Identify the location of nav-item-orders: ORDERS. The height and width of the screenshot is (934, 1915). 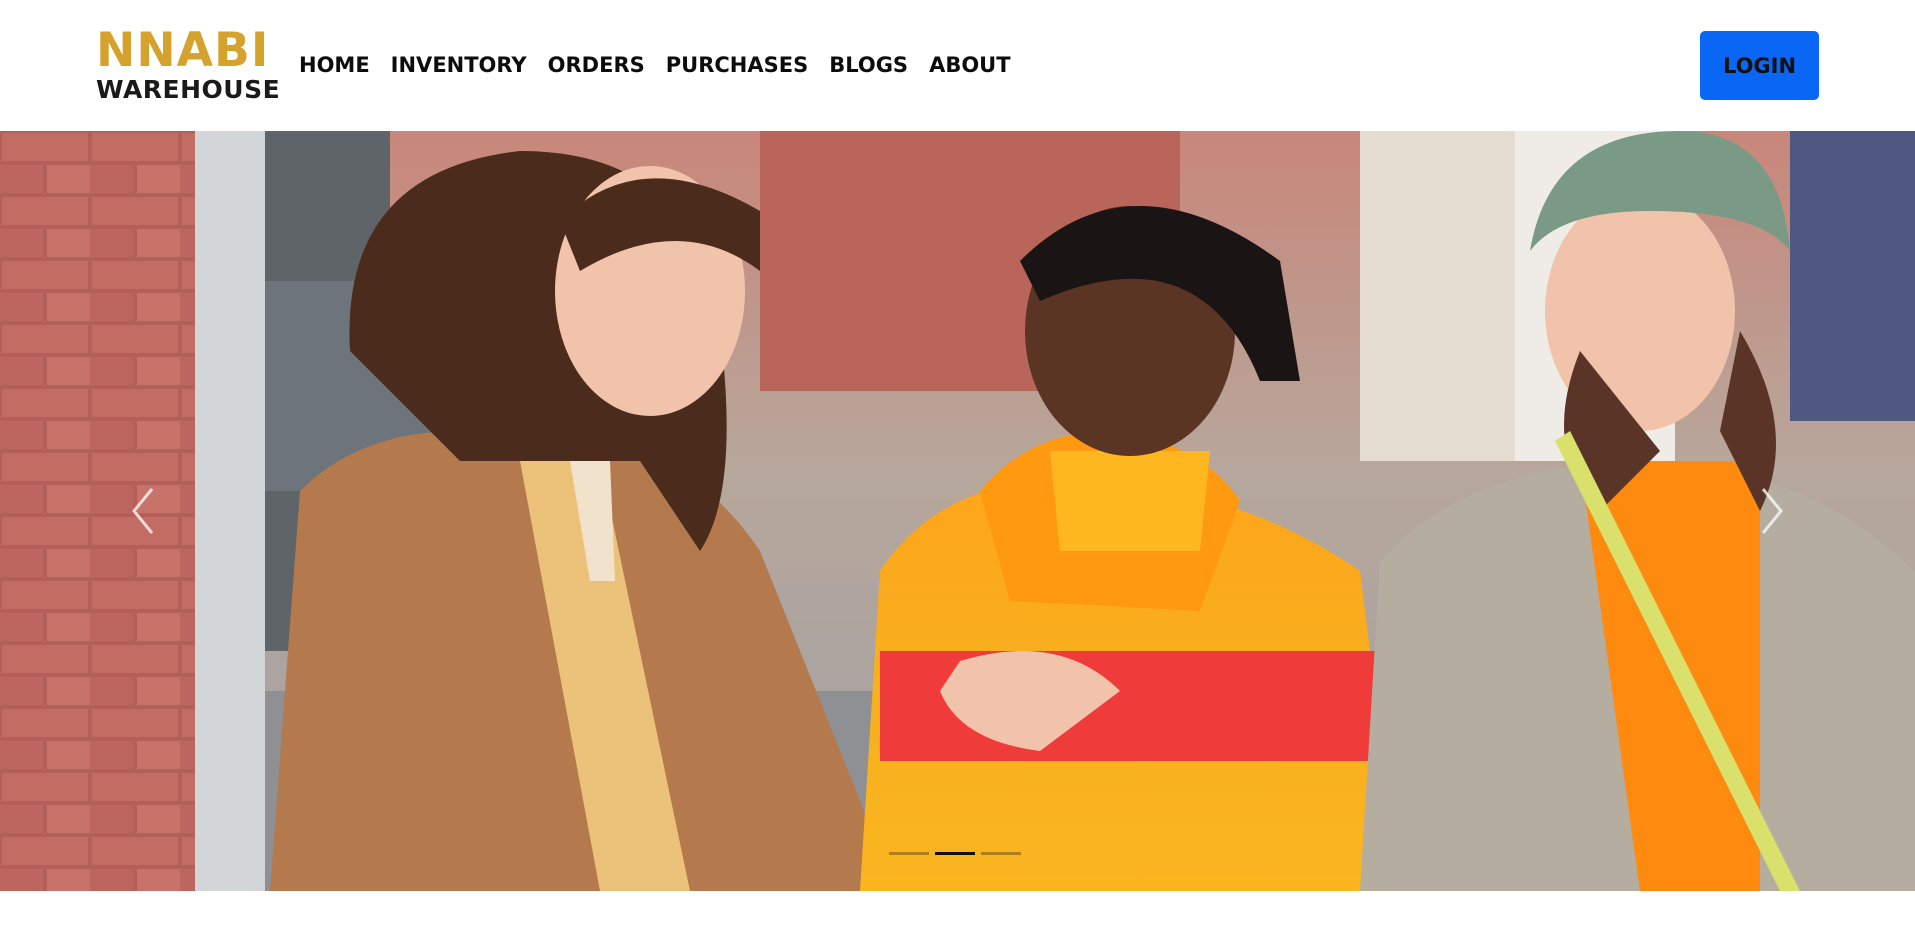
(596, 65).